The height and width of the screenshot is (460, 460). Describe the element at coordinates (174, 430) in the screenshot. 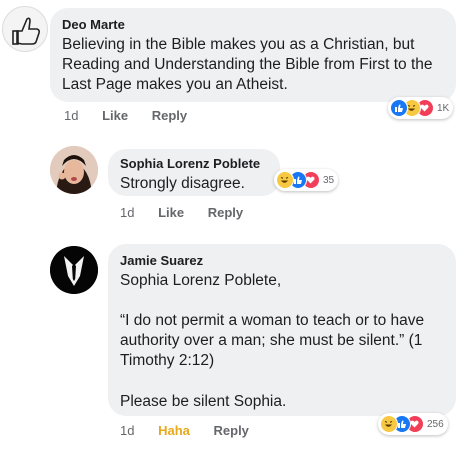

I see `haha-reaction-button: Haha` at that location.